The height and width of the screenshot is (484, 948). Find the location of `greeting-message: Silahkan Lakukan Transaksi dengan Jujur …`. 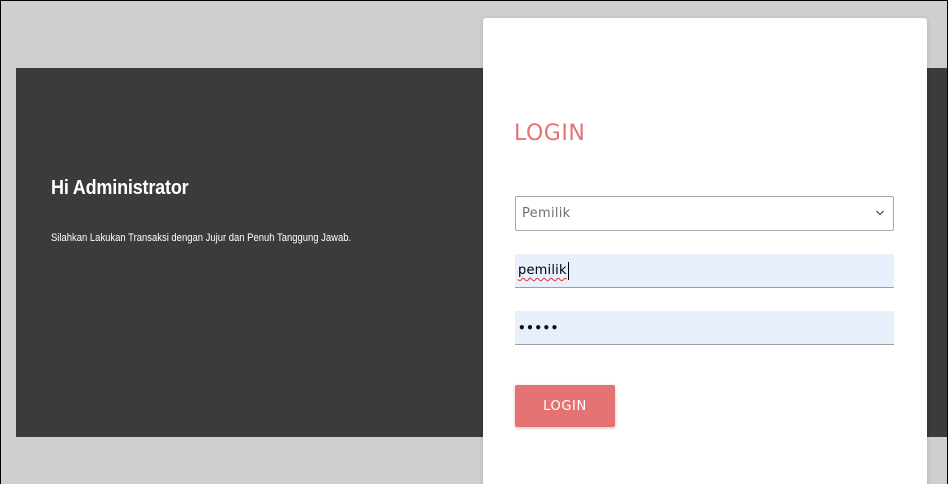

greeting-message: Silahkan Lakukan Transaksi dengan Jujur … is located at coordinates (201, 238).